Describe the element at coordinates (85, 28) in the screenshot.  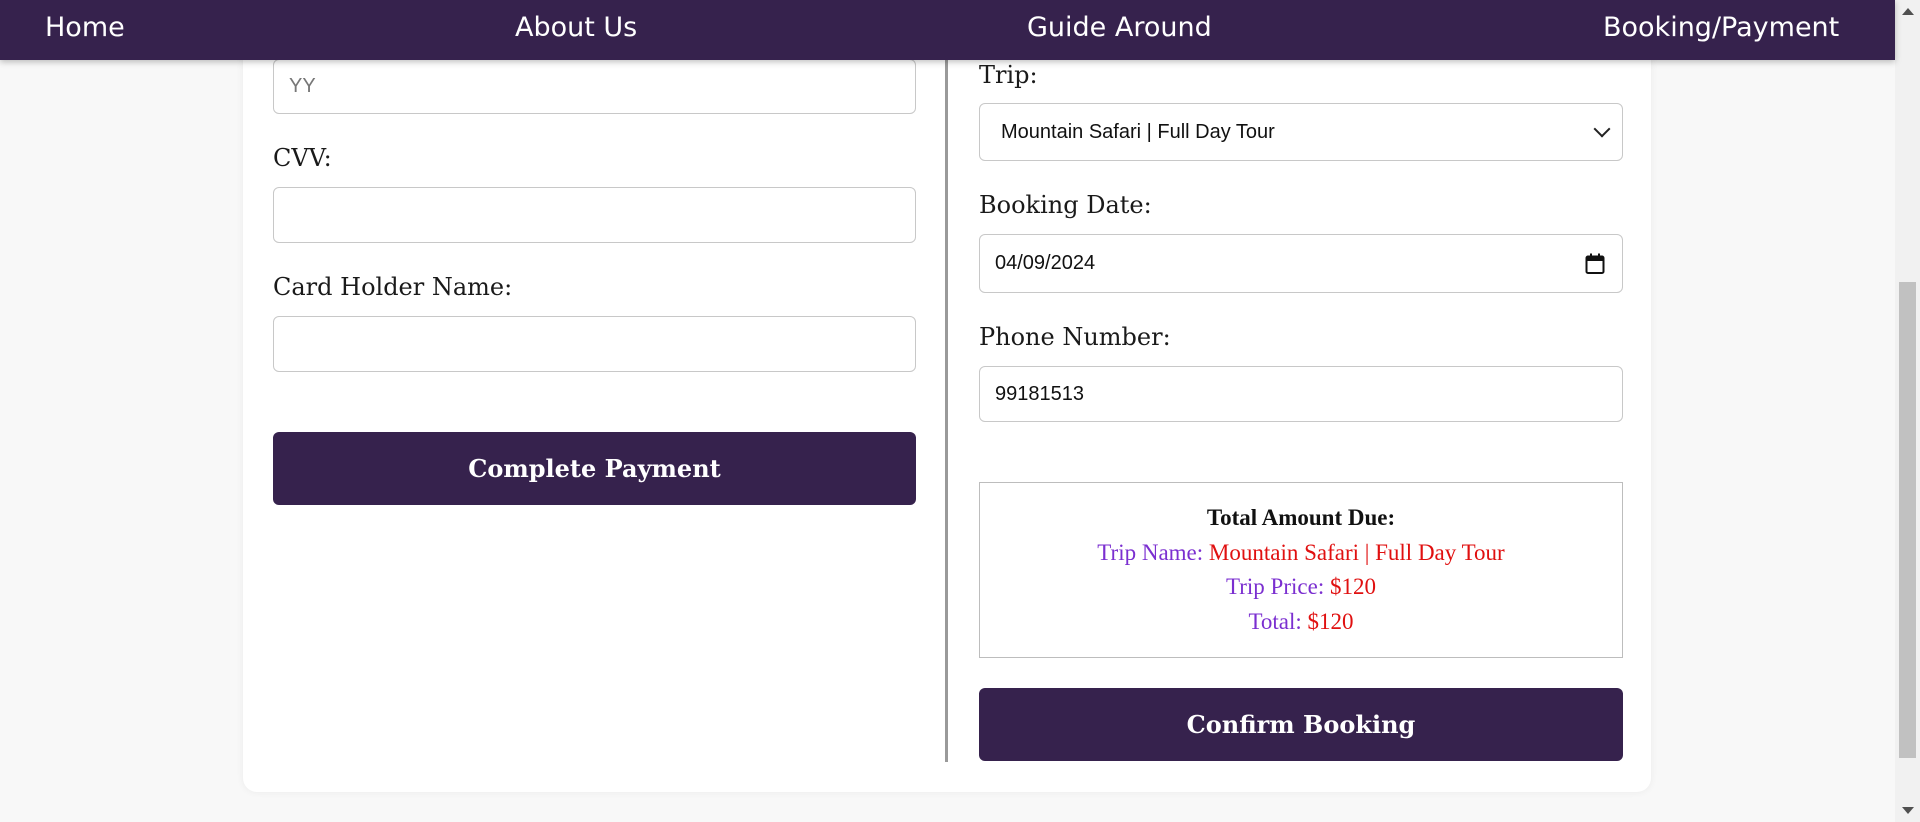
I see `nav-home-link: Home` at that location.